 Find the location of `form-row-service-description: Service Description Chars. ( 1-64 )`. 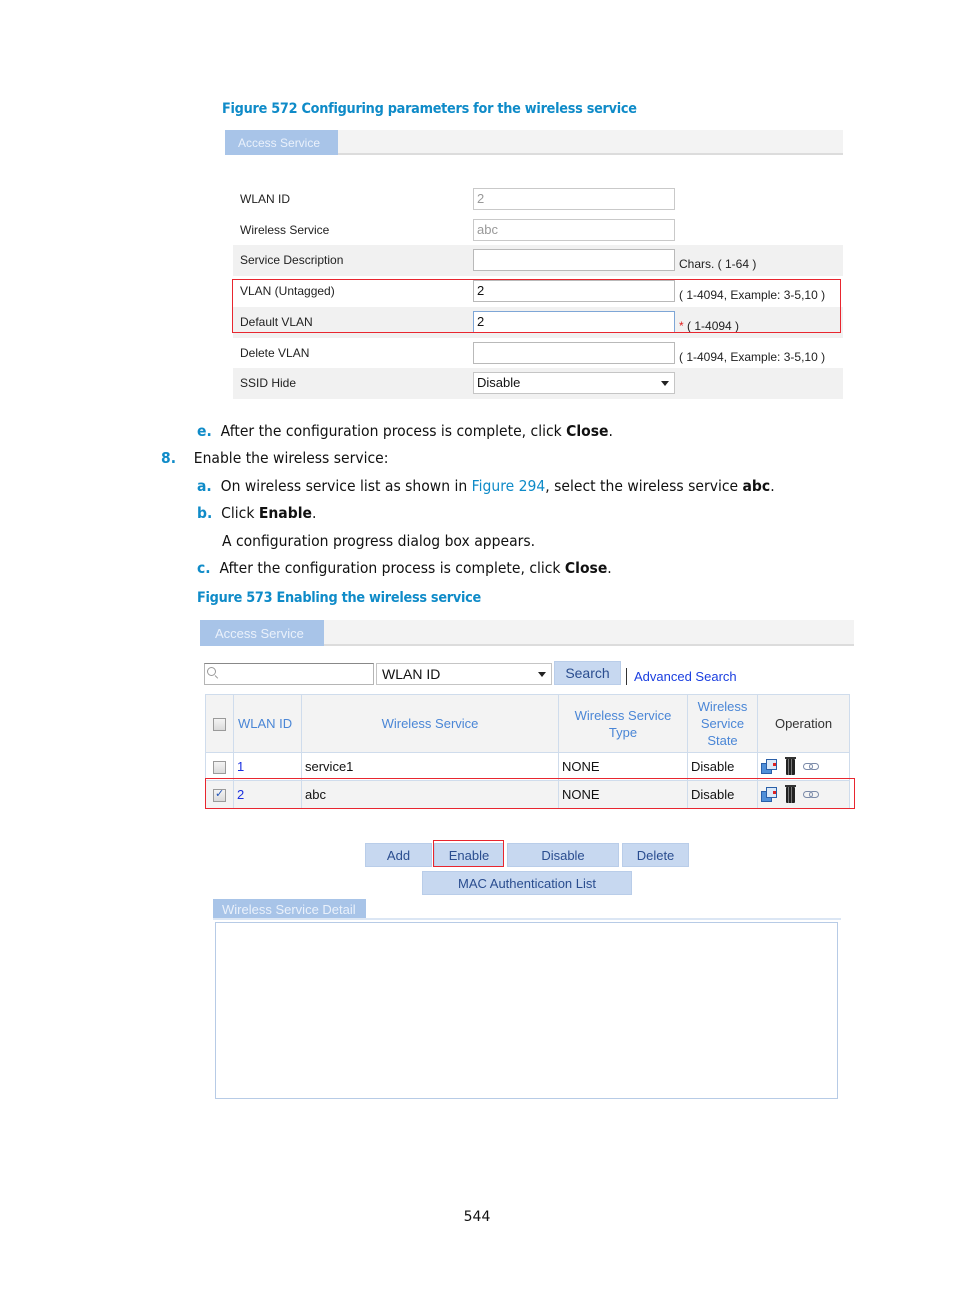

form-row-service-description: Service Description Chars. ( 1-64 ) is located at coordinates (538, 260).